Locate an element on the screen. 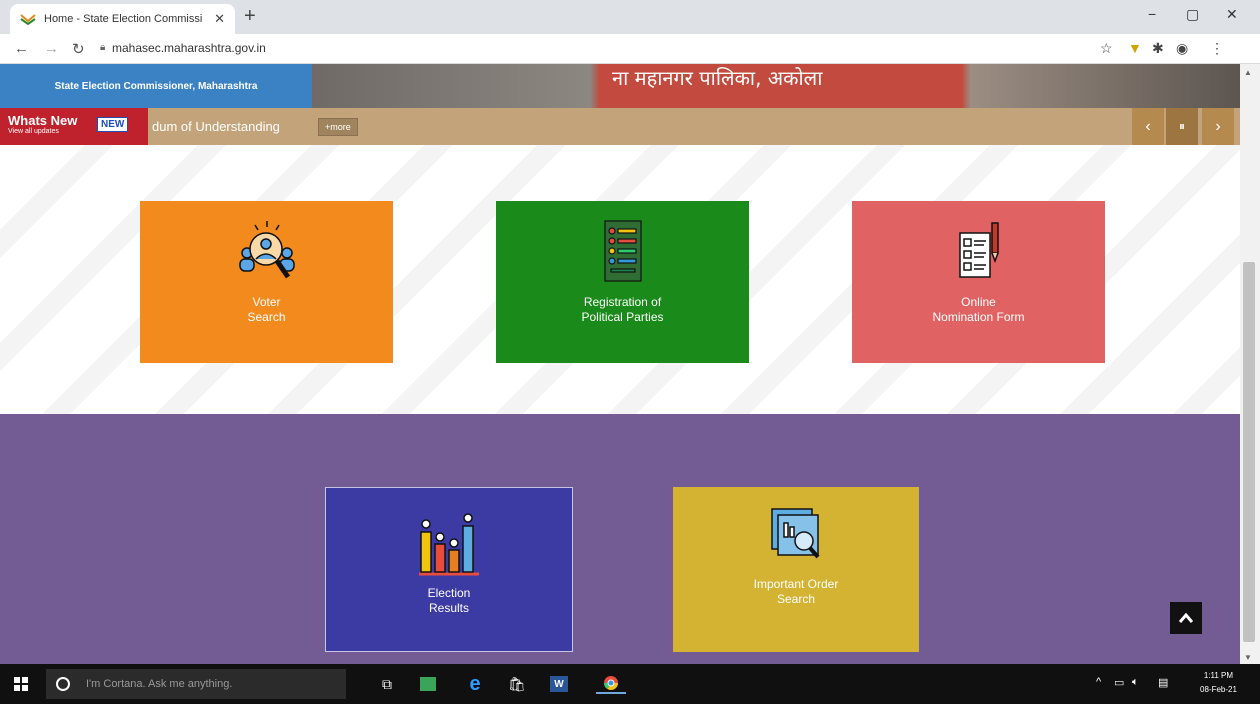  voter-search-label: Voter Search is located at coordinates (266, 309).